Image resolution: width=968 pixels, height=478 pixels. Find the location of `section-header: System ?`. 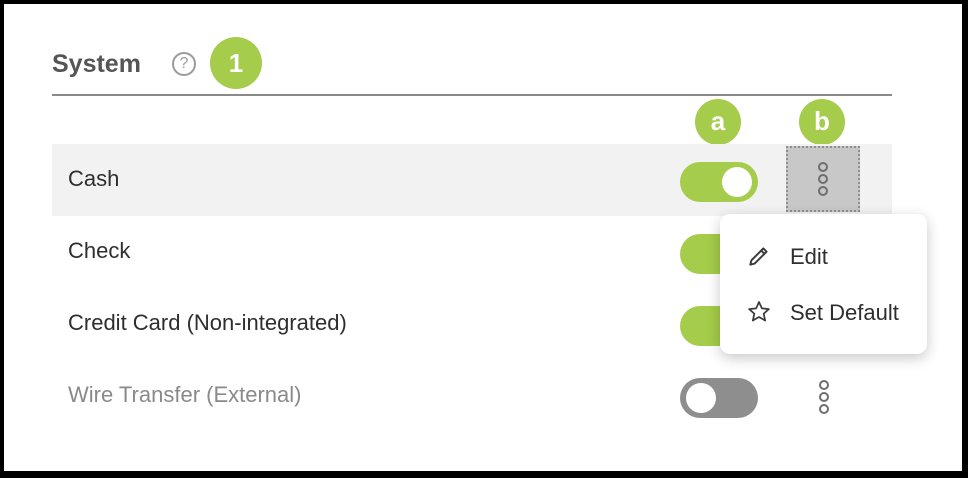

section-header: System ? is located at coordinates (472, 67).